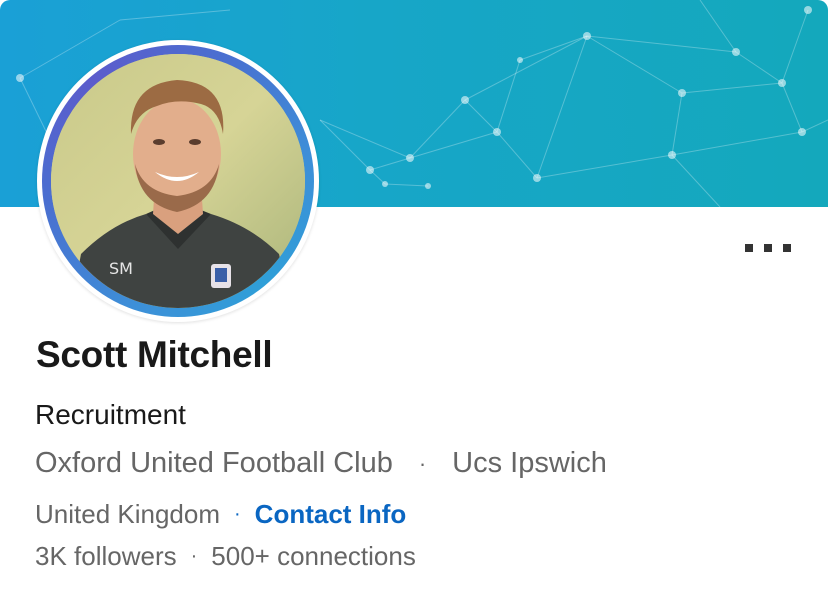 This screenshot has height=594, width=828. I want to click on profile-location-row: United Kingdom · Contact Info, so click(220, 514).